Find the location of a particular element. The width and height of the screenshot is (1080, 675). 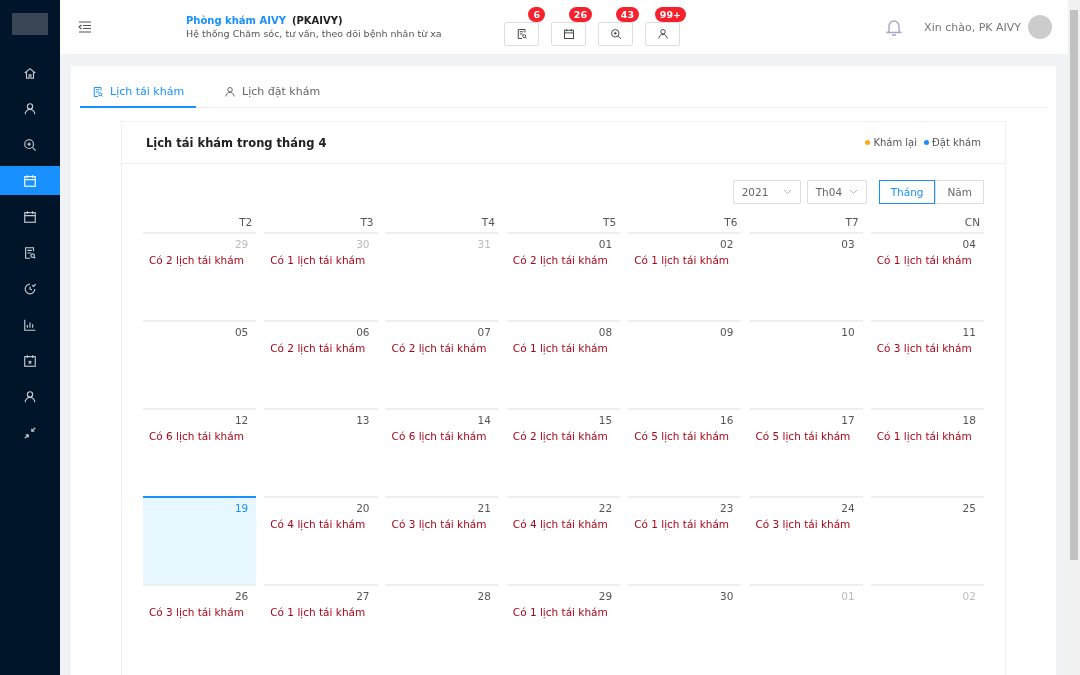

day-cell: 03 is located at coordinates (806, 276).